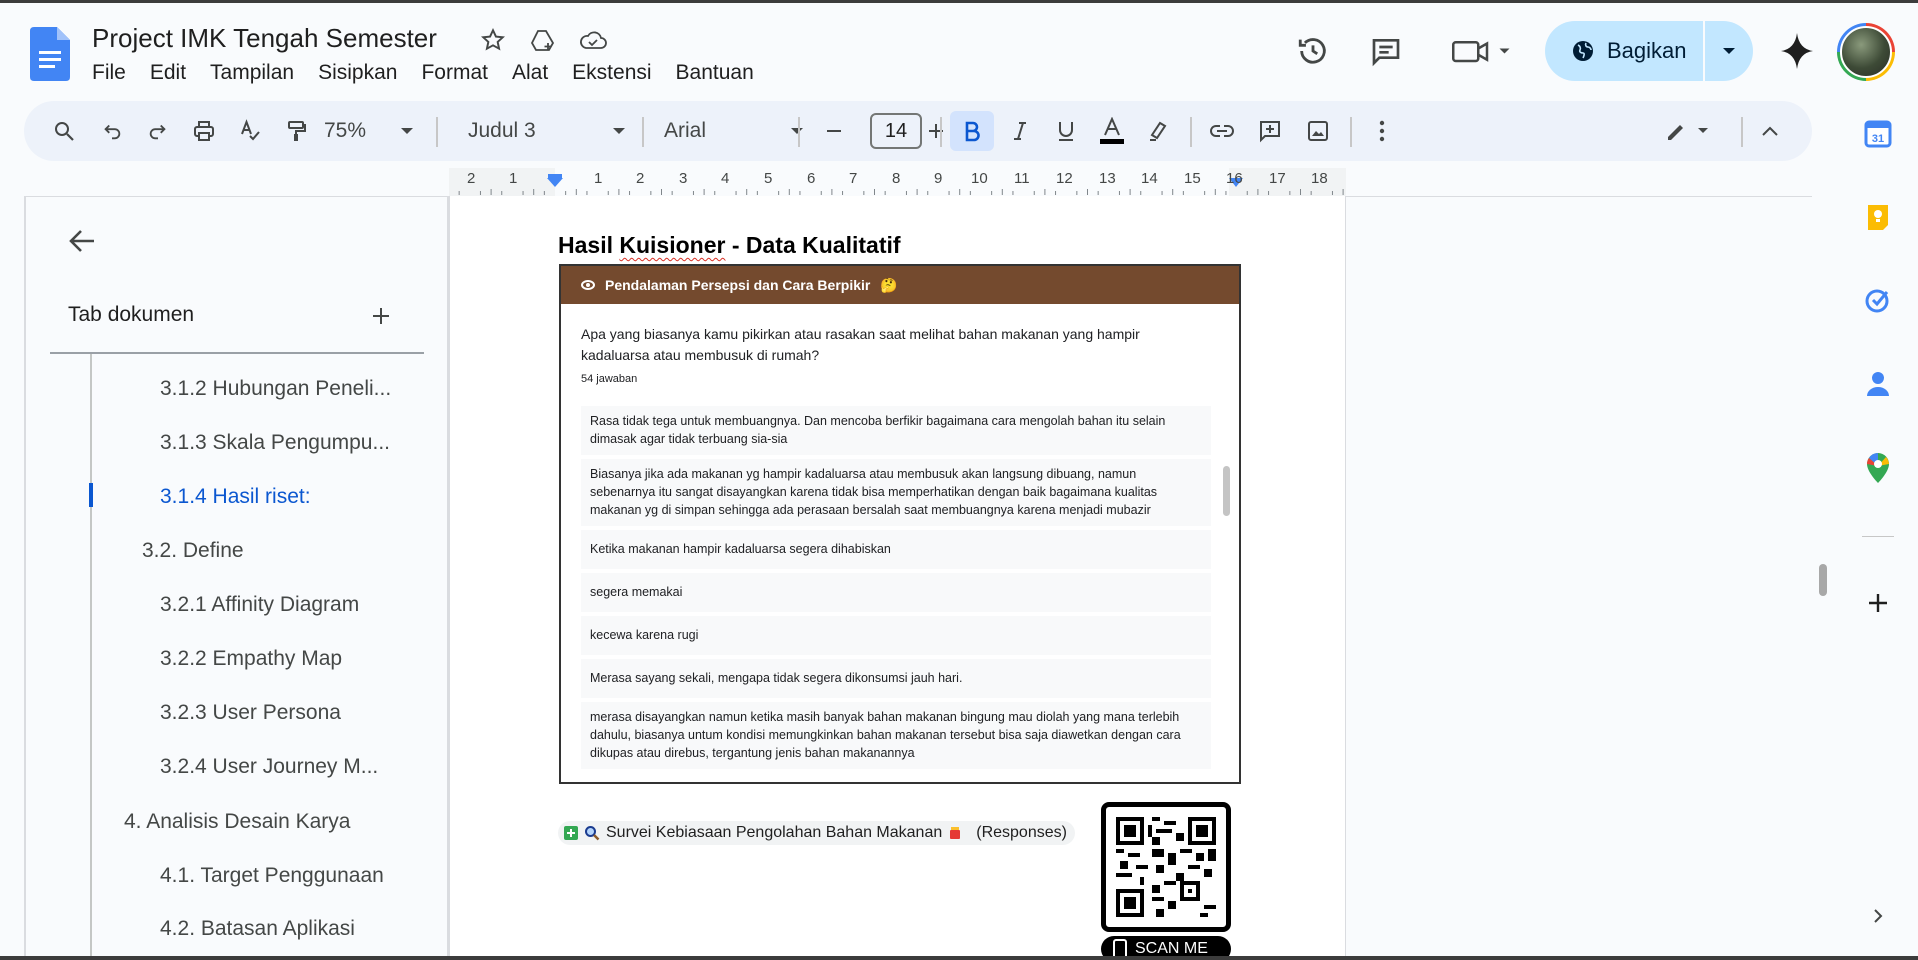 The width and height of the screenshot is (1918, 960). Describe the element at coordinates (734, 131) in the screenshot. I see `font-family-select: Arial` at that location.